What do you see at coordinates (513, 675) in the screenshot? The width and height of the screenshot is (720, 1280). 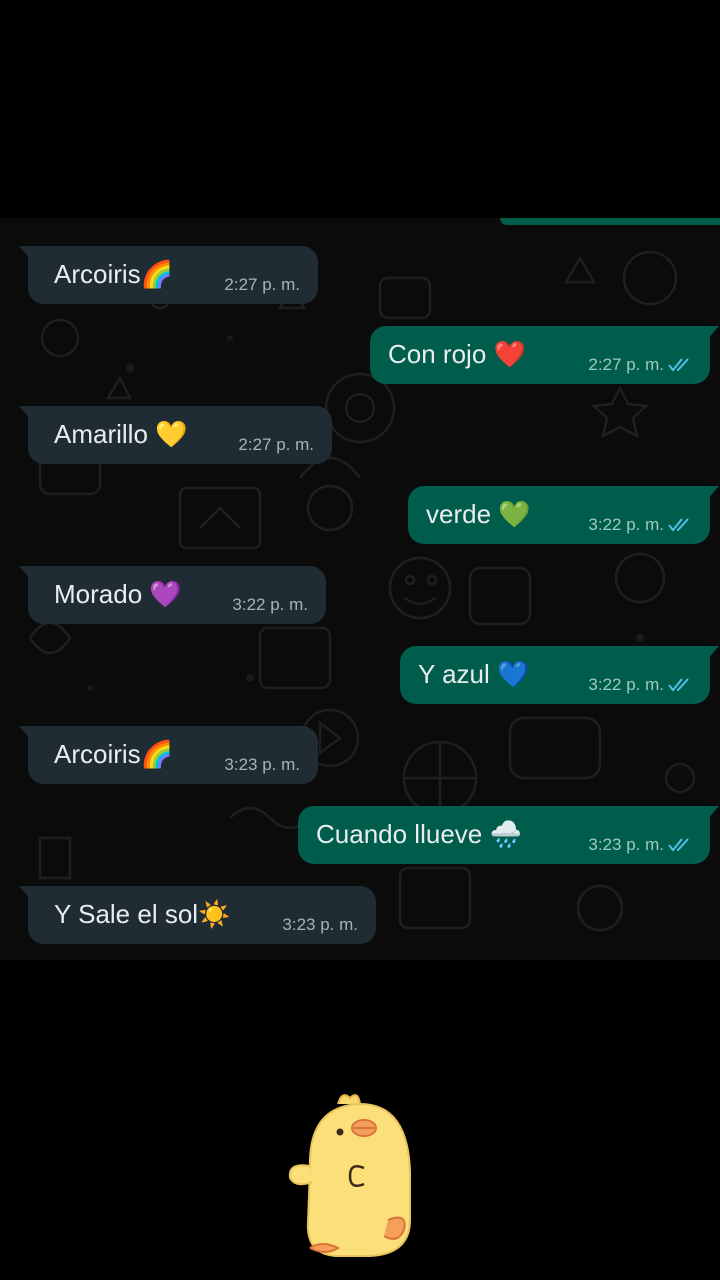 I see `blue-heart-emoji: 💙` at bounding box center [513, 675].